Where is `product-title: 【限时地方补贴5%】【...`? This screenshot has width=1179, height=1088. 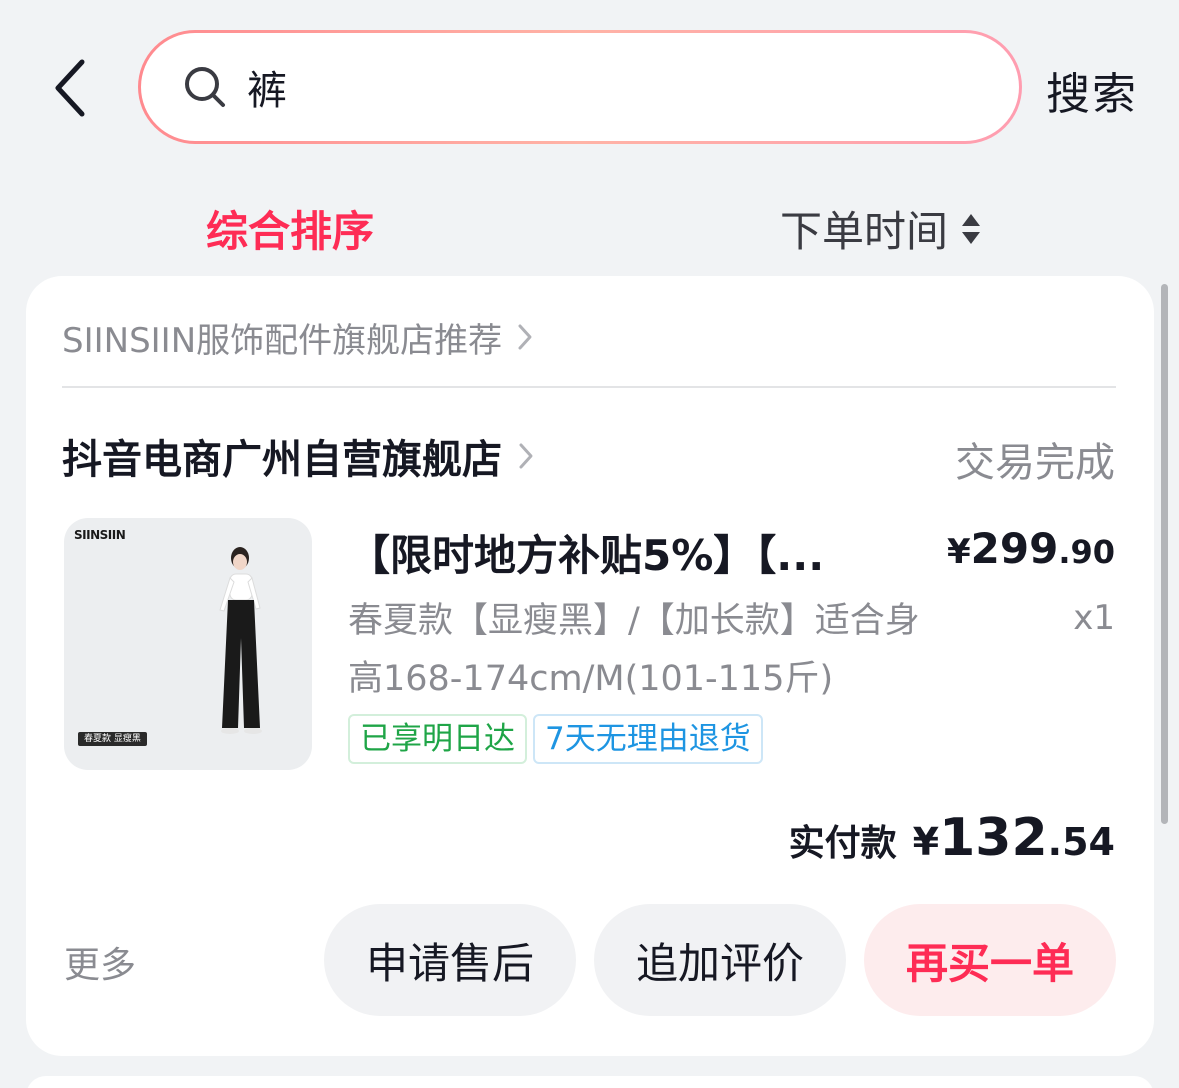 product-title: 【限时地方补贴5%】【... is located at coordinates (622, 552).